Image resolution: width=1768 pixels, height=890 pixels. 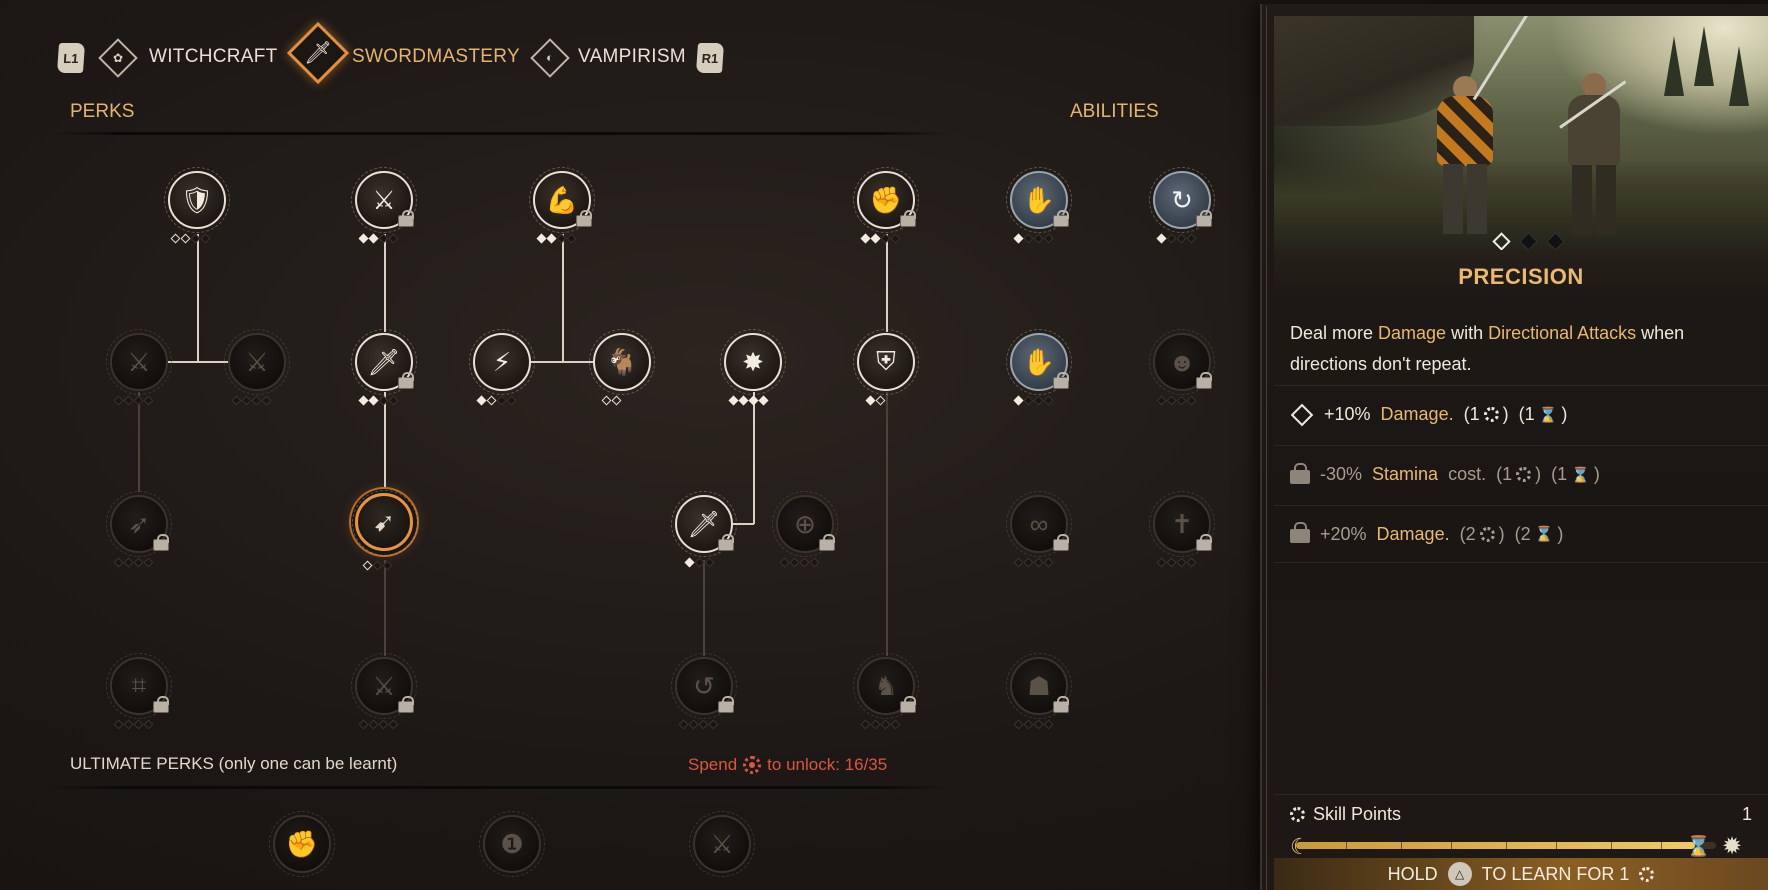 I want to click on cost-time: (2, so click(x=1522, y=533).